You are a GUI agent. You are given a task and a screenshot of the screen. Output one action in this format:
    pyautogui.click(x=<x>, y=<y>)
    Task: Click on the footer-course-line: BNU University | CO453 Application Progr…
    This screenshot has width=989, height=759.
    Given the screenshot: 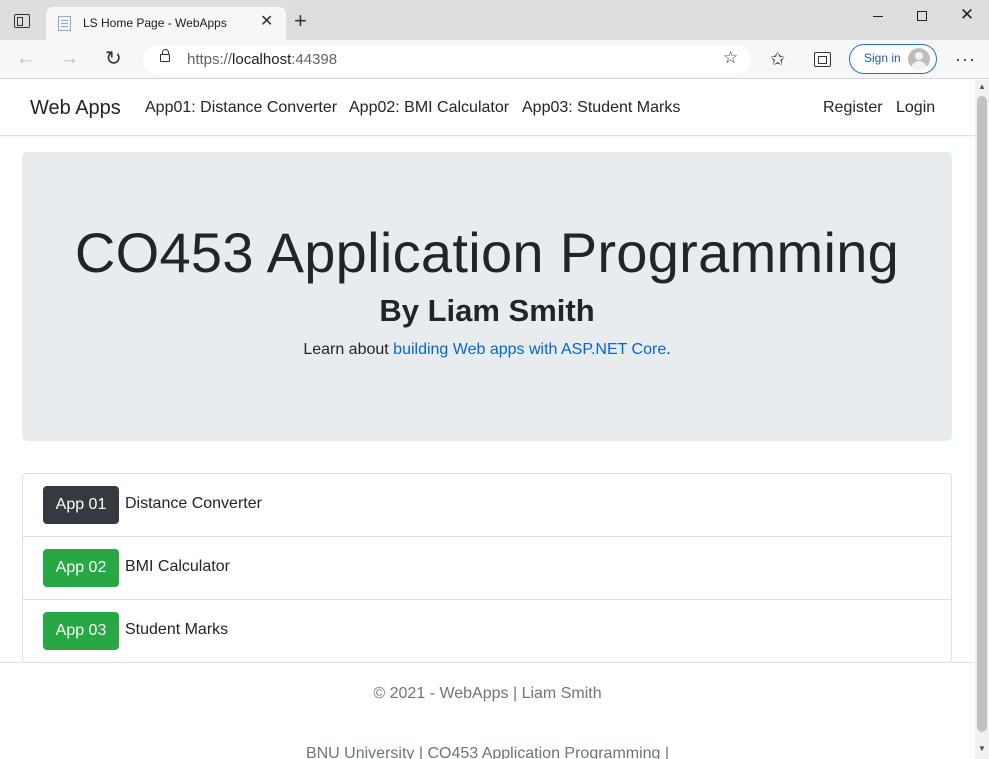 What is the action you would take?
    pyautogui.click(x=487, y=752)
    